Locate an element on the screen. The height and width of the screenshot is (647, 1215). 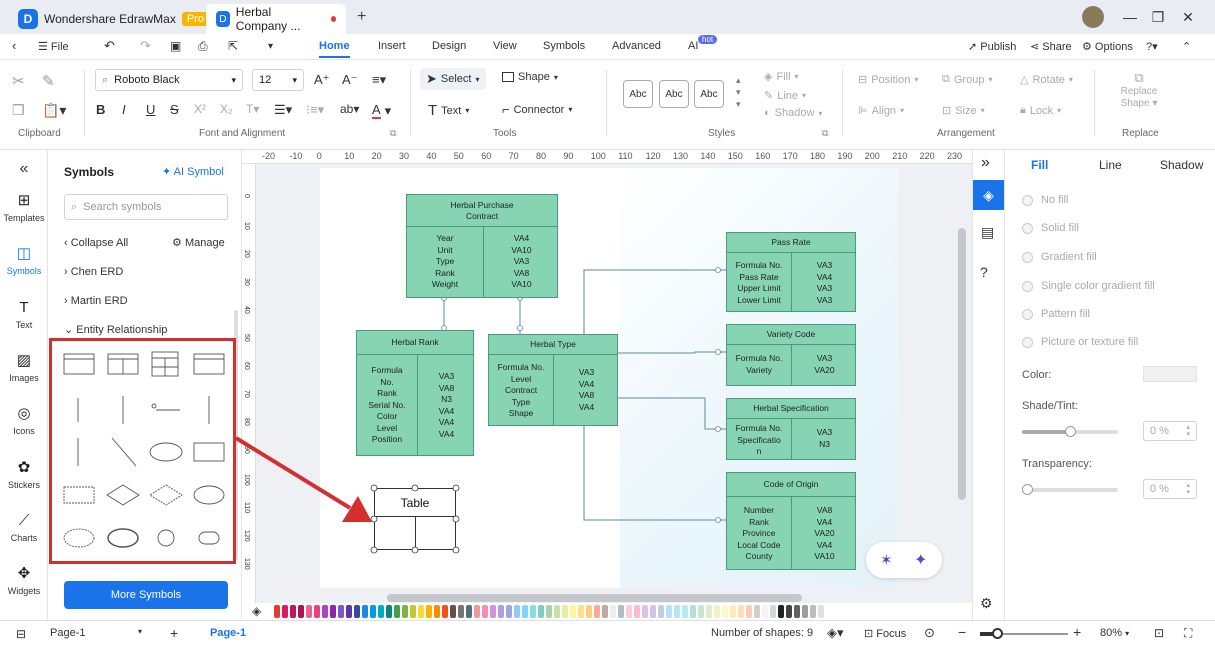
layers-icon: ◈▾ is located at coordinates (835, 633).